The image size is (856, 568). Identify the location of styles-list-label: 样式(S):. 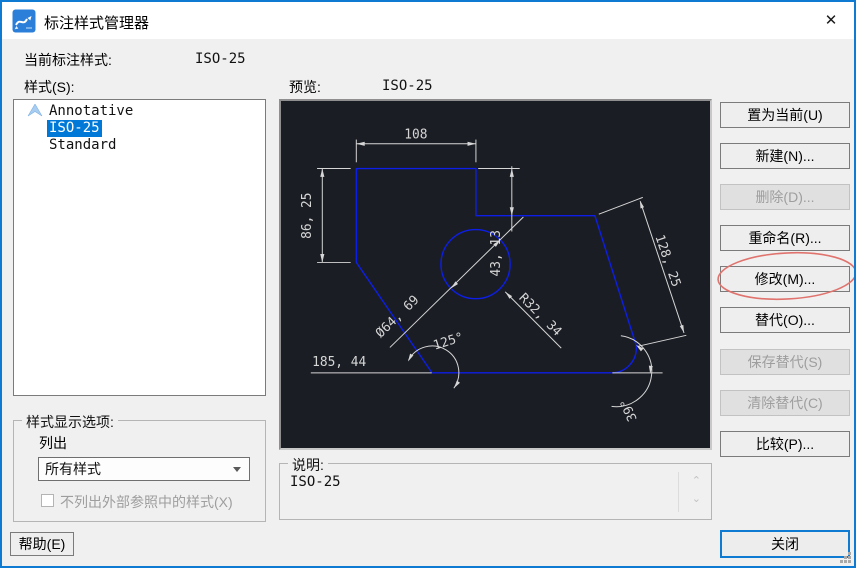
(49, 87).